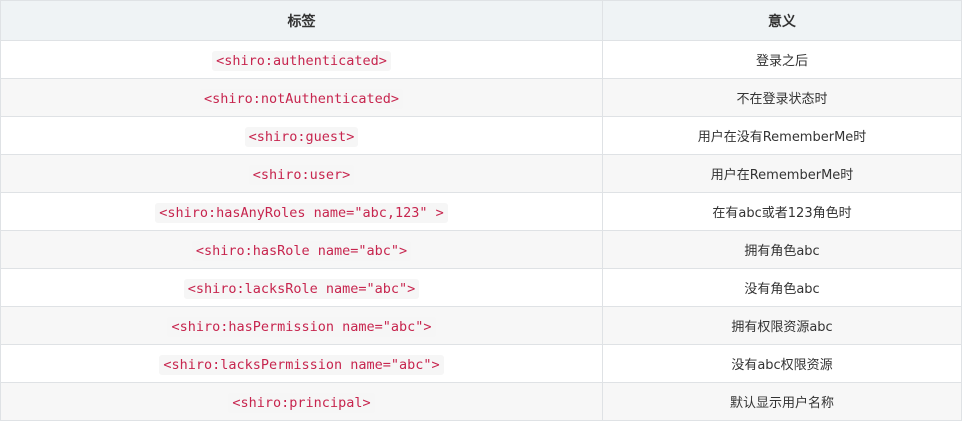 The image size is (962, 432). Describe the element at coordinates (782, 173) in the screenshot. I see `meaning-cell: 用户在RememberMe时` at that location.